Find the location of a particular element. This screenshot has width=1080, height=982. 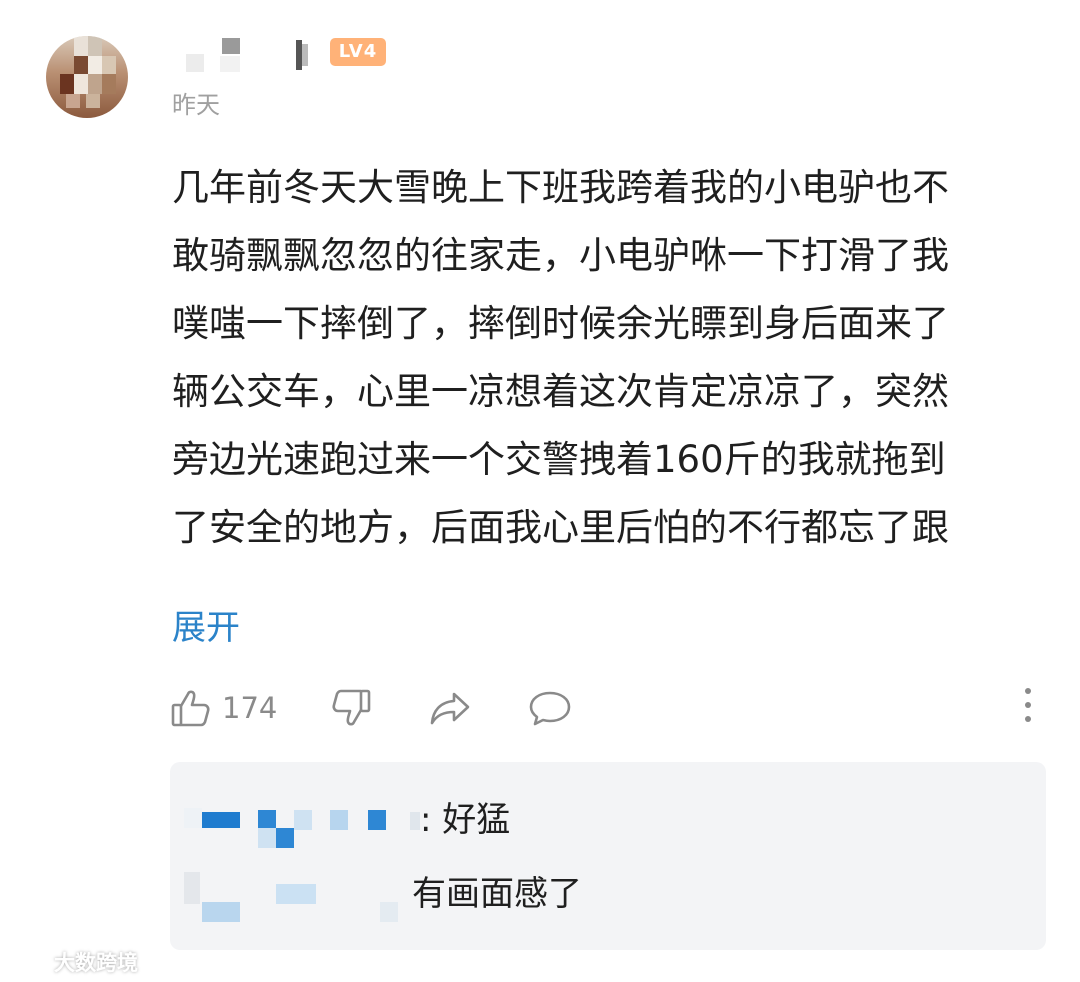

reply-text: 有画面感了 is located at coordinates (497, 894).